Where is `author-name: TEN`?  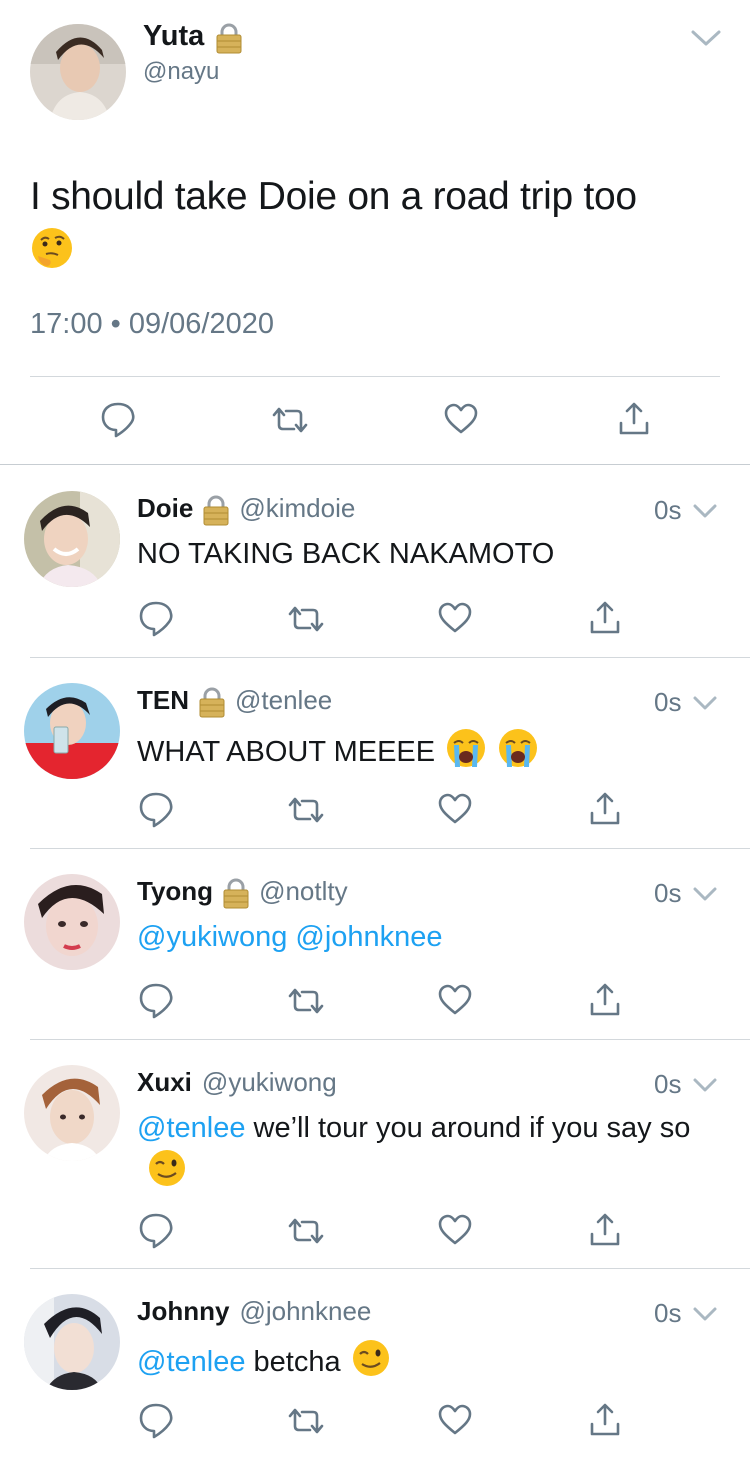 author-name: TEN is located at coordinates (163, 700).